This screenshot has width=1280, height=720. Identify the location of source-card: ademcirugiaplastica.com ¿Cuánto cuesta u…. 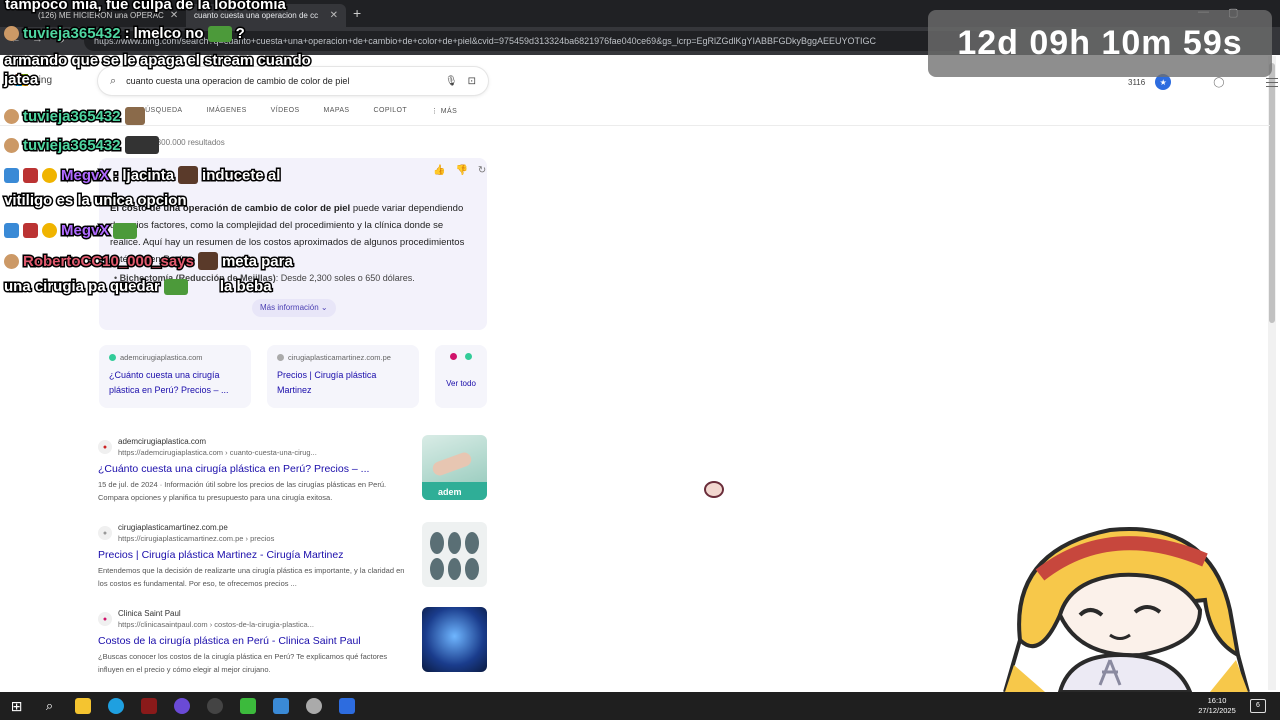
(175, 376).